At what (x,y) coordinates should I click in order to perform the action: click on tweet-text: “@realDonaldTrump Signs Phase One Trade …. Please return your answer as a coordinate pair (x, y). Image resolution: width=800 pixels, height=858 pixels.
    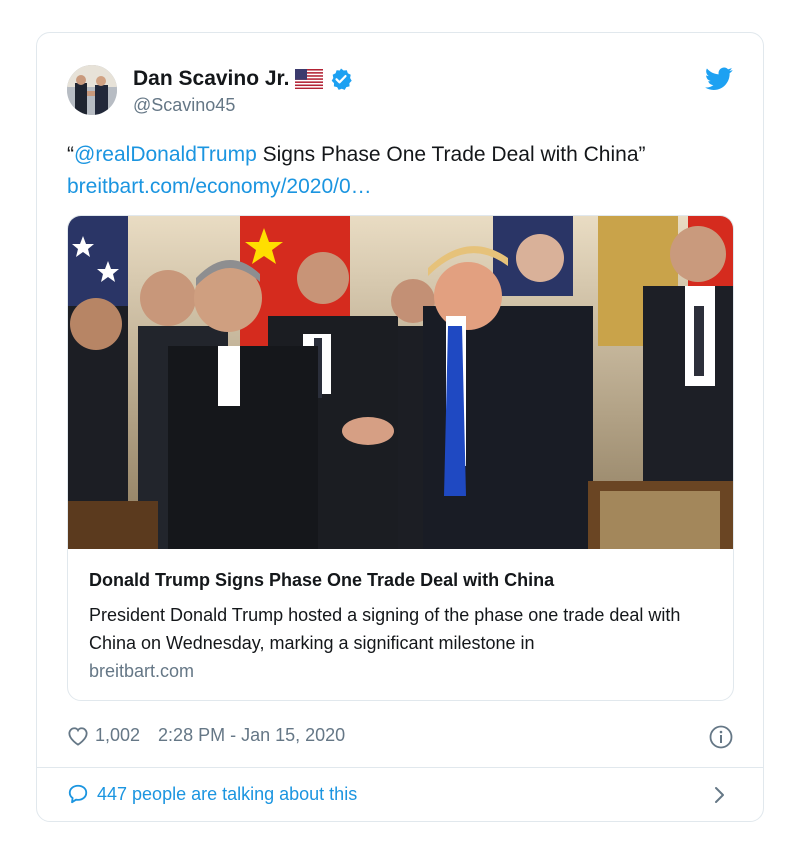
    Looking at the image, I should click on (402, 171).